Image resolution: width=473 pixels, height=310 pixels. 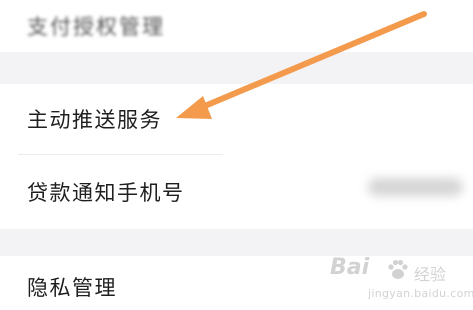 What do you see at coordinates (401, 280) in the screenshot?
I see `baidu-jingyan-watermark: Bai 经验 jingyan.baidu.com` at bounding box center [401, 280].